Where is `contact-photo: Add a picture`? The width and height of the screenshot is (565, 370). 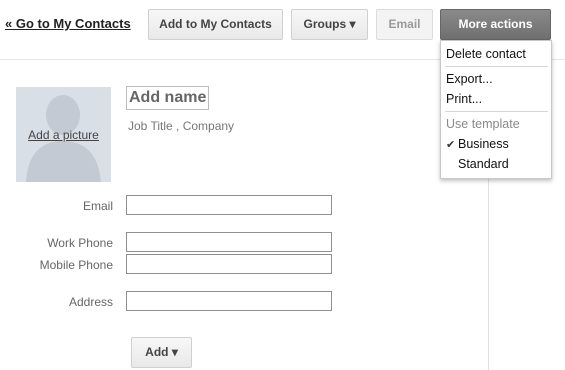 contact-photo: Add a picture is located at coordinates (63, 134).